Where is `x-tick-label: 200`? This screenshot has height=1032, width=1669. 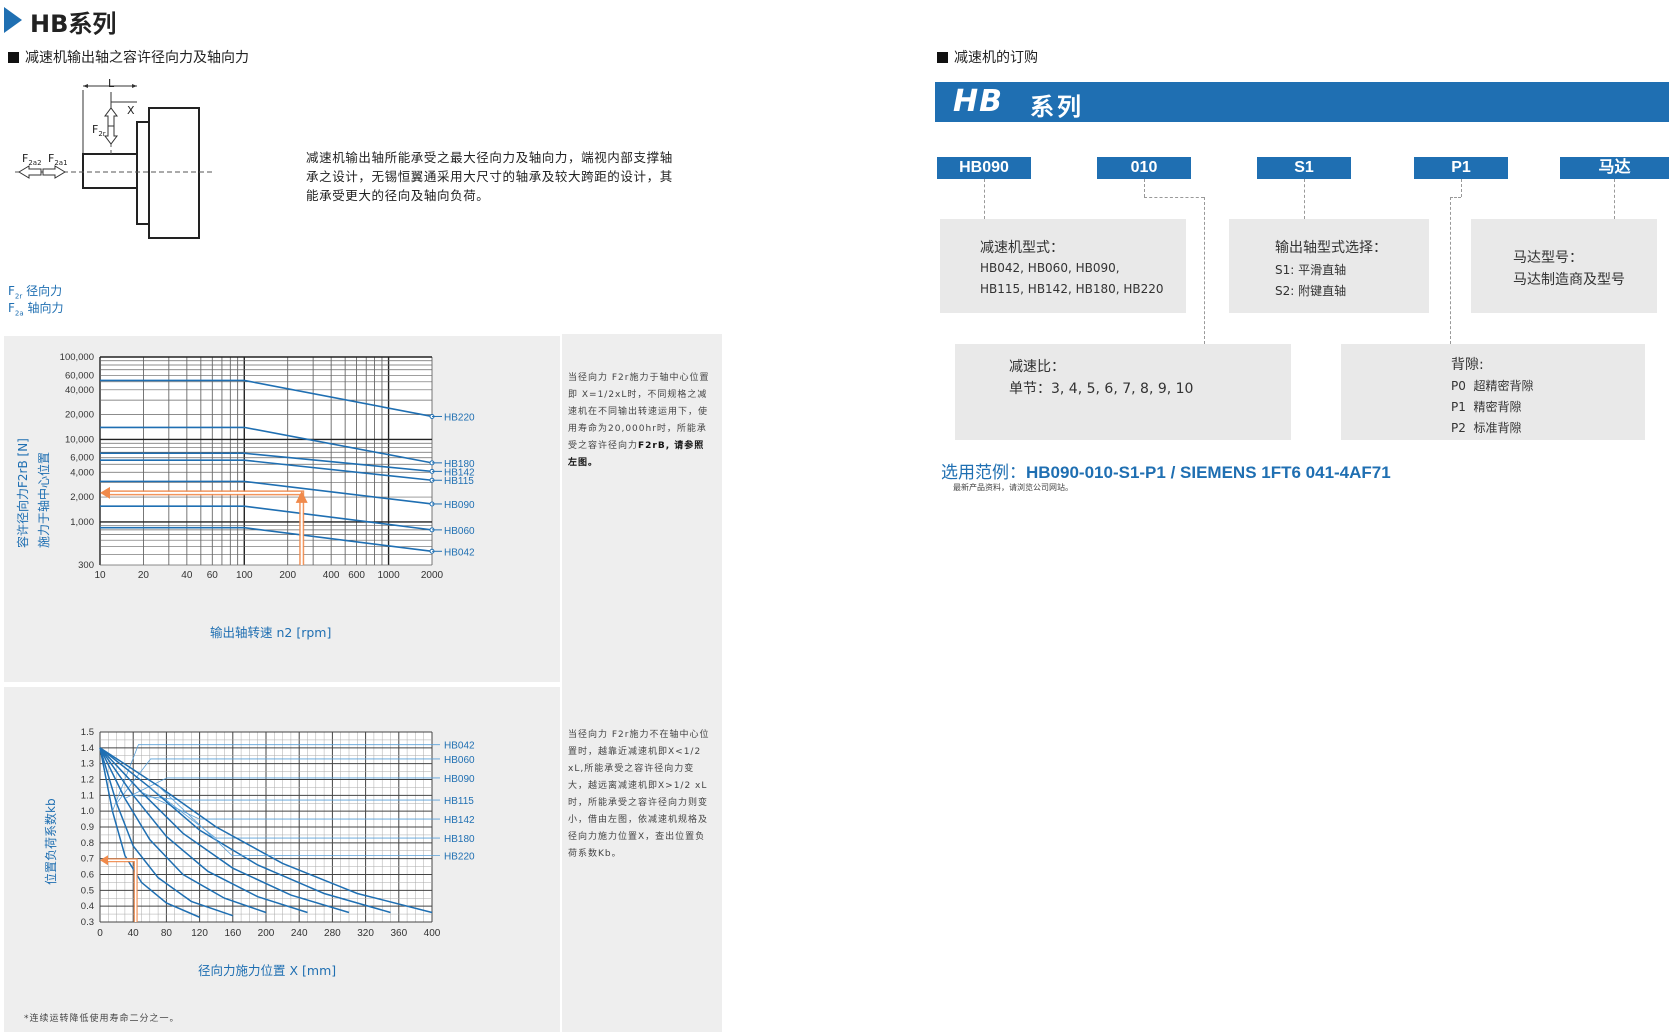 x-tick-label: 200 is located at coordinates (287, 575).